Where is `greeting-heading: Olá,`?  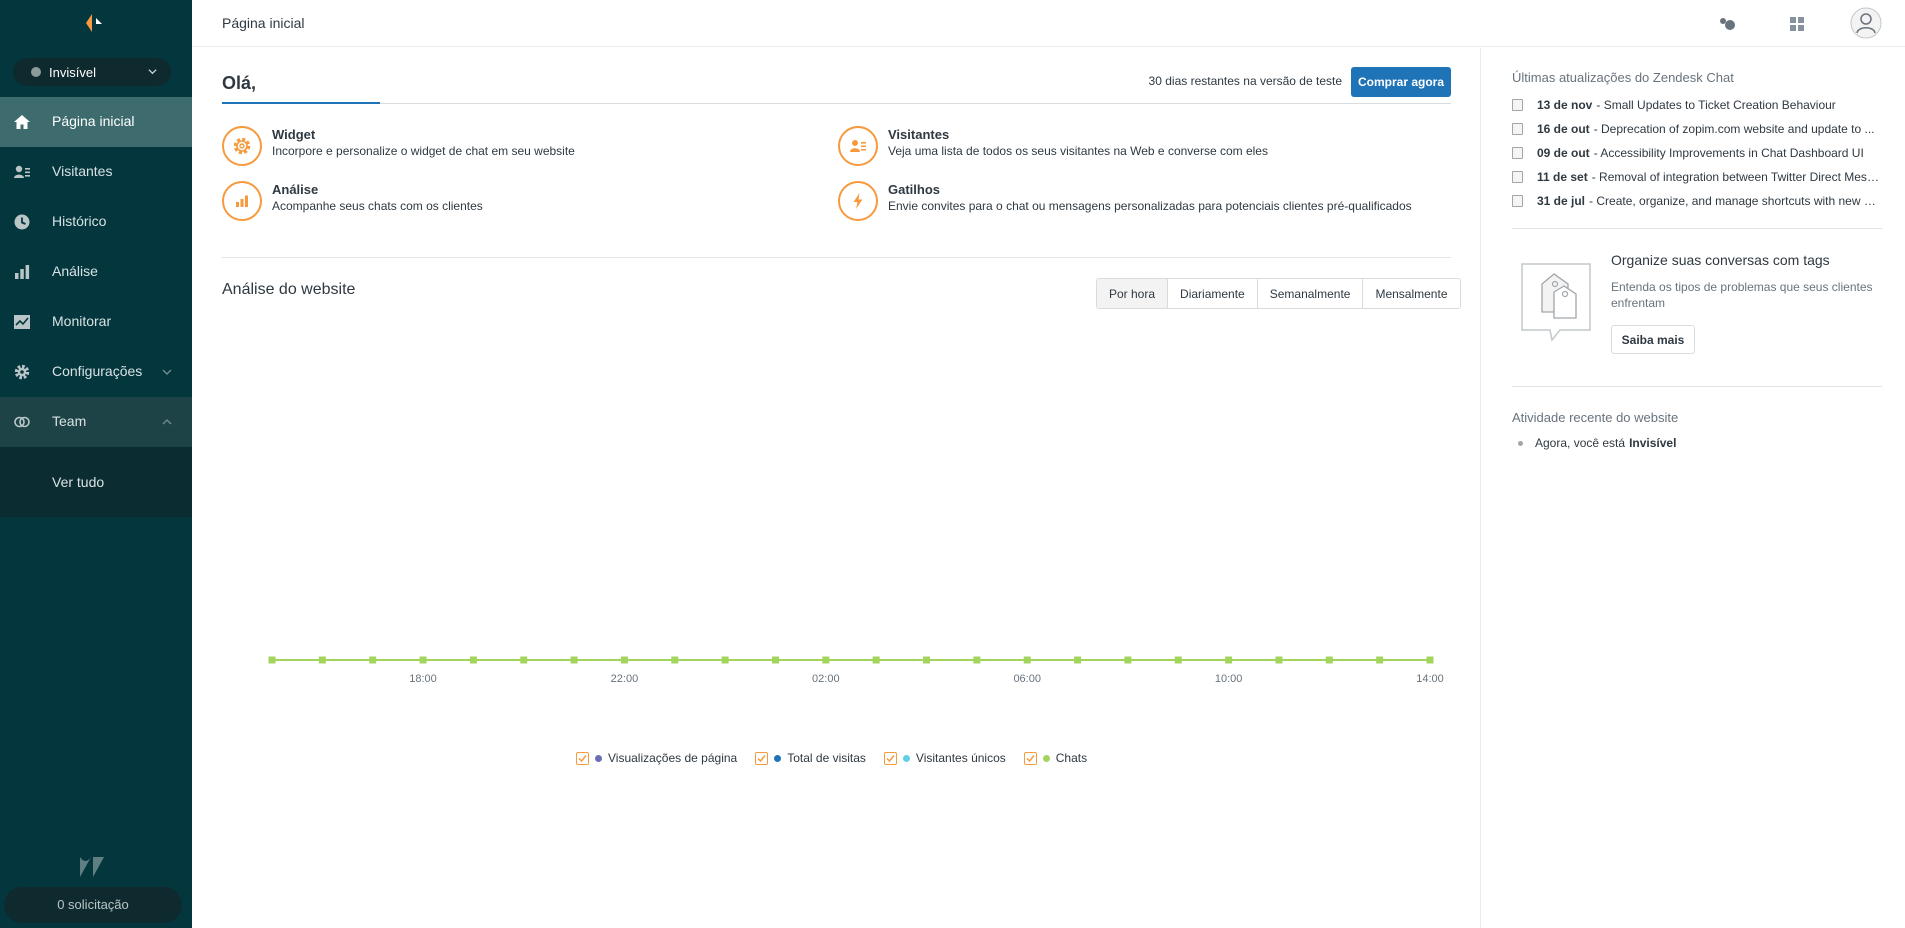 greeting-heading: Olá, is located at coordinates (239, 83).